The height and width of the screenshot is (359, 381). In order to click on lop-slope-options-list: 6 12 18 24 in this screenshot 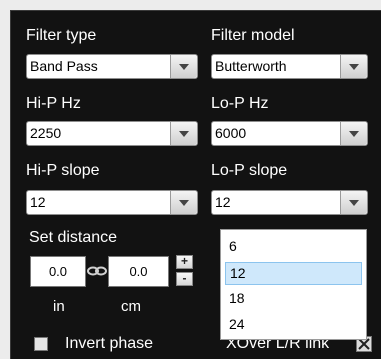, I will do `click(293, 284)`.